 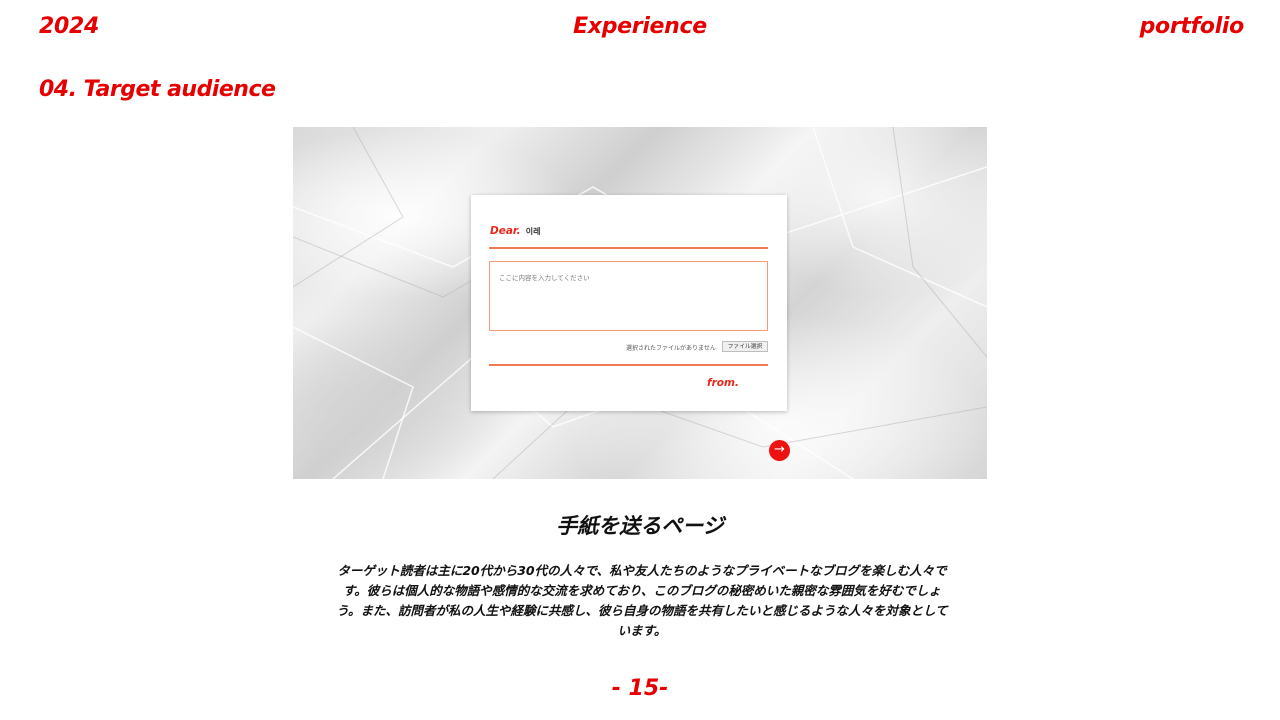 I want to click on message-textarea: ここに内容を入力してください, so click(x=628, y=296).